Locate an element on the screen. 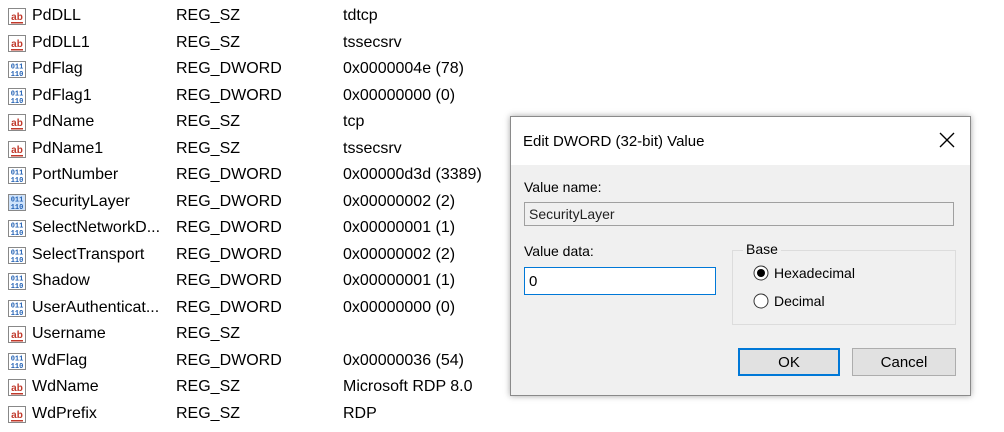 This screenshot has height=432, width=1004. close-button is located at coordinates (947, 140).